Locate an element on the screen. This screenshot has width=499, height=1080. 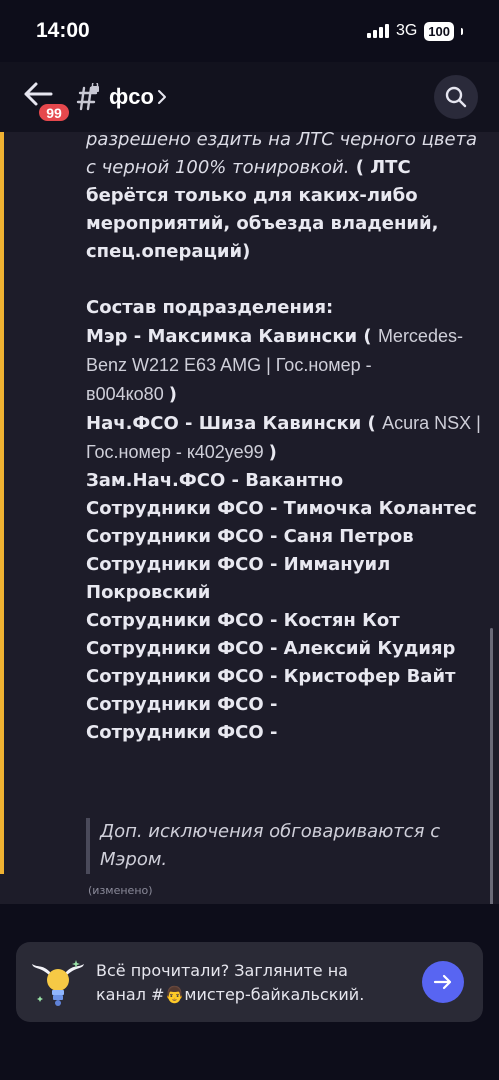
notice-line: Всё прочитали? Загляните на is located at coordinates (222, 970).